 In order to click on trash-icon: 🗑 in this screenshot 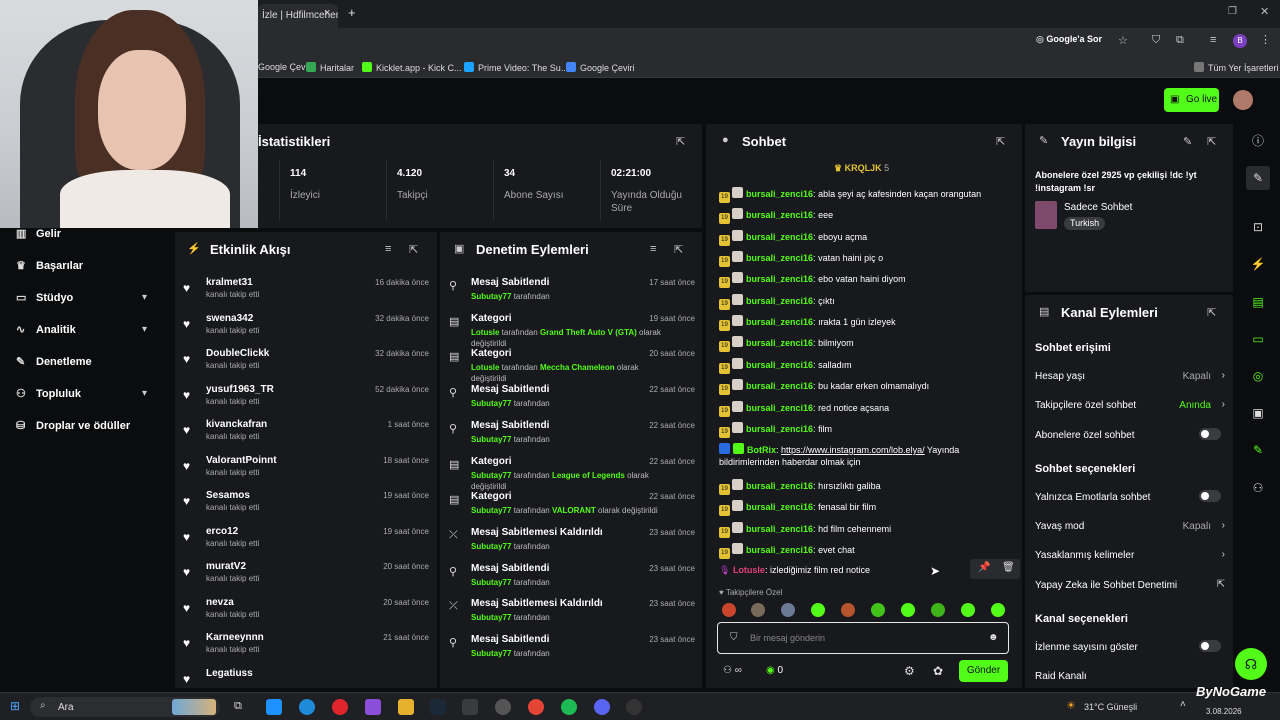, I will do `click(1008, 567)`.